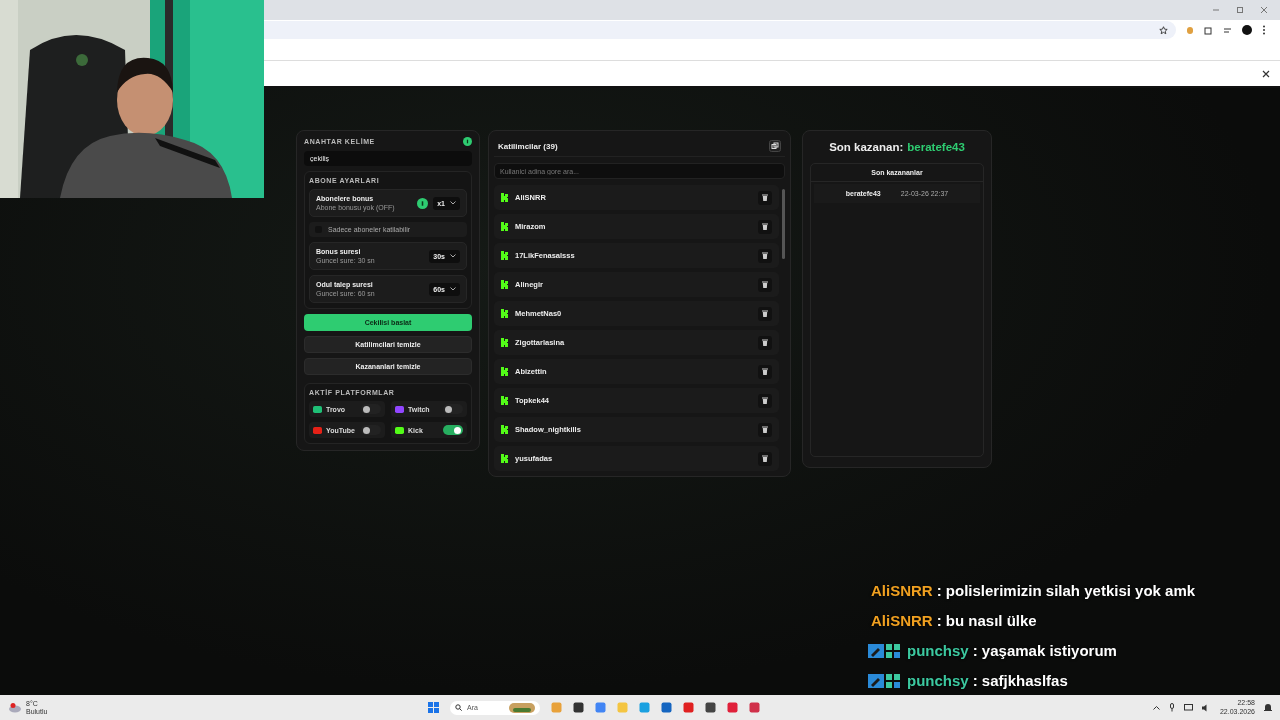 This screenshot has height=720, width=1280. I want to click on close-icon, so click(1266, 73).